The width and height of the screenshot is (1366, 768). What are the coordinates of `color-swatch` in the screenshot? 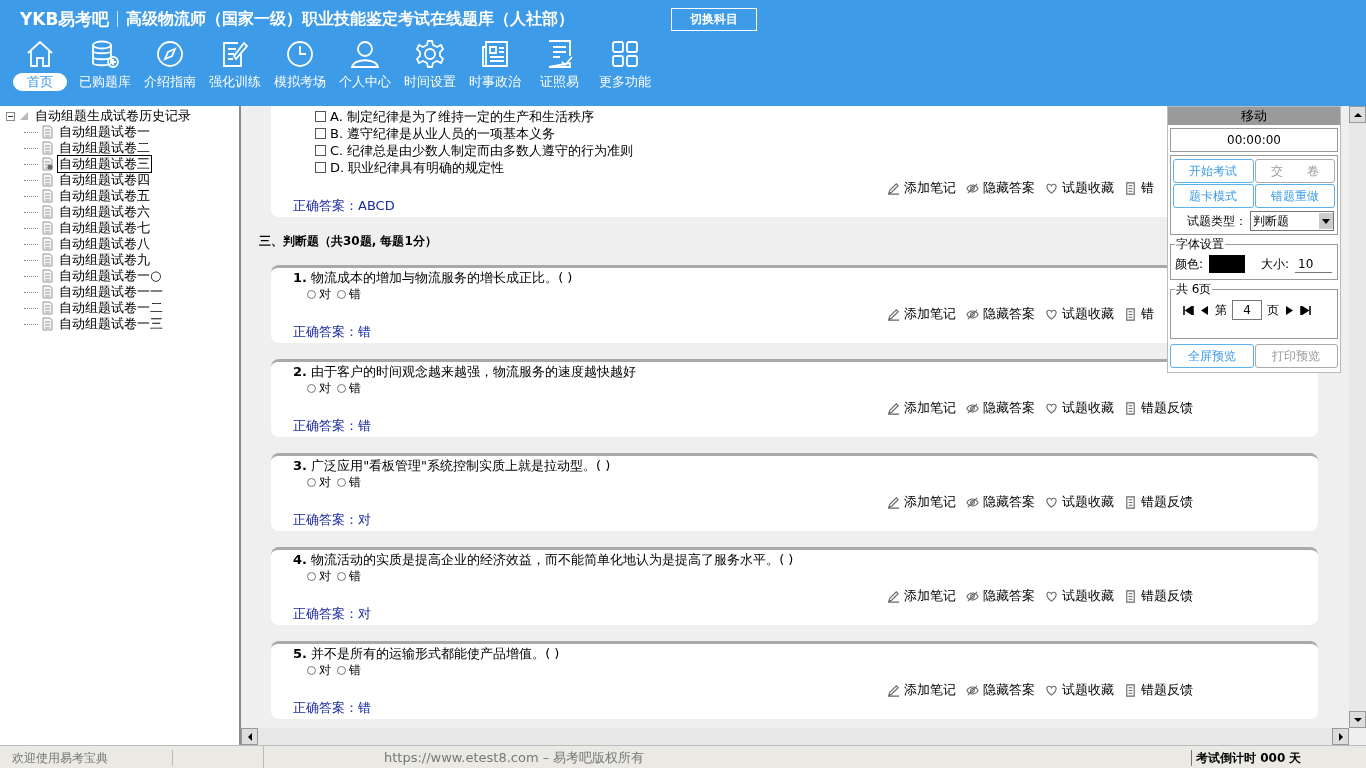 It's located at (1227, 264).